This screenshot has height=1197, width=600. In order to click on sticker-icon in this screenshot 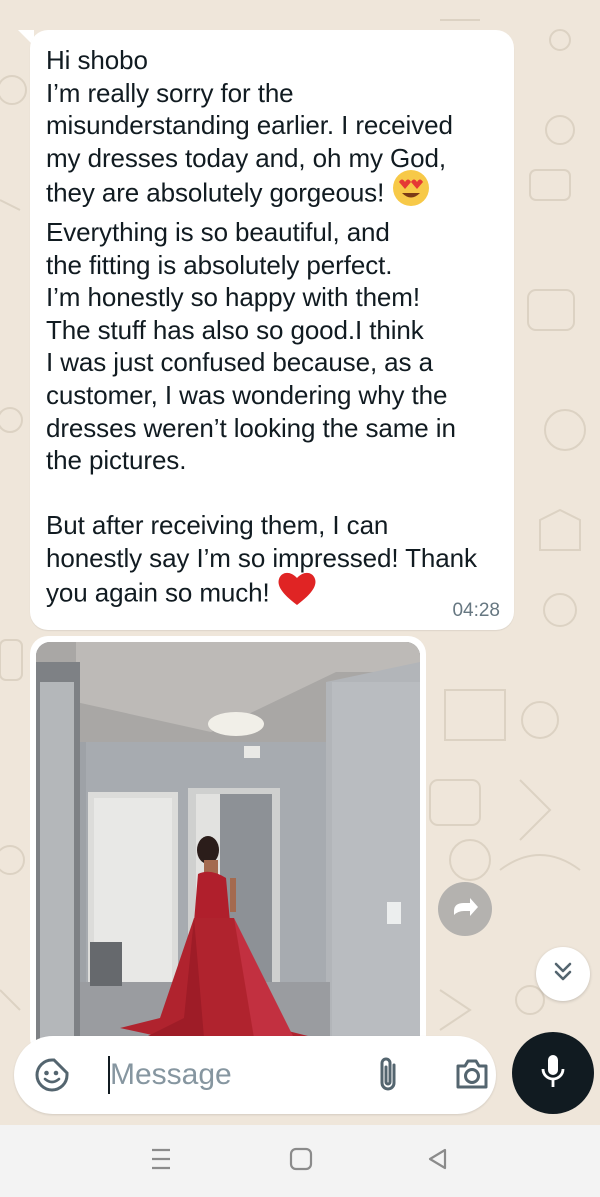, I will do `click(52, 1077)`.